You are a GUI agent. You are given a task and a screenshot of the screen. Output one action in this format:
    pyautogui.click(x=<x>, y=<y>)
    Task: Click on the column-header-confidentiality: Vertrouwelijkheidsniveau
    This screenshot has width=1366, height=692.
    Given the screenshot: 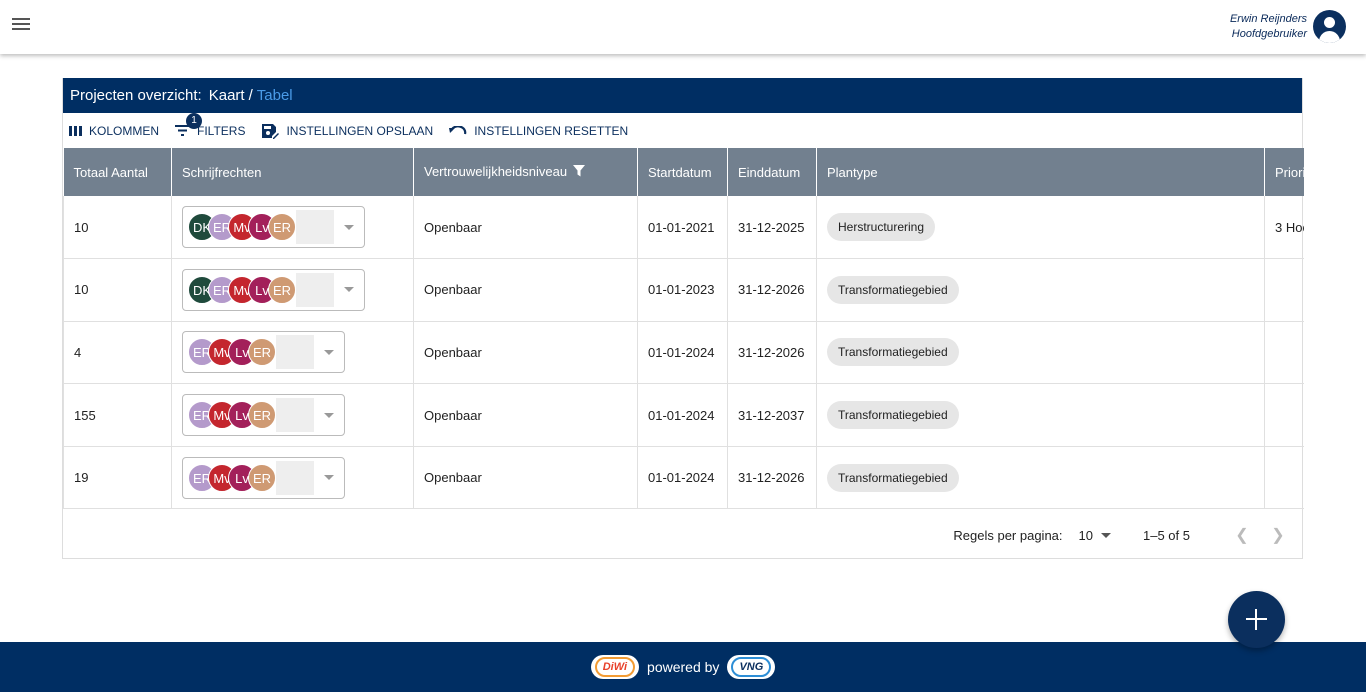 What is the action you would take?
    pyautogui.click(x=525, y=172)
    